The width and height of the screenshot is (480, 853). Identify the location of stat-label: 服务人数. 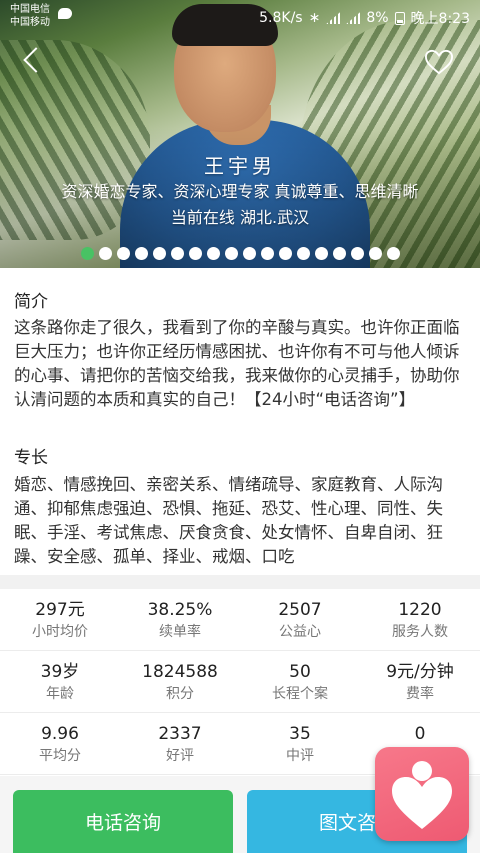
(420, 632).